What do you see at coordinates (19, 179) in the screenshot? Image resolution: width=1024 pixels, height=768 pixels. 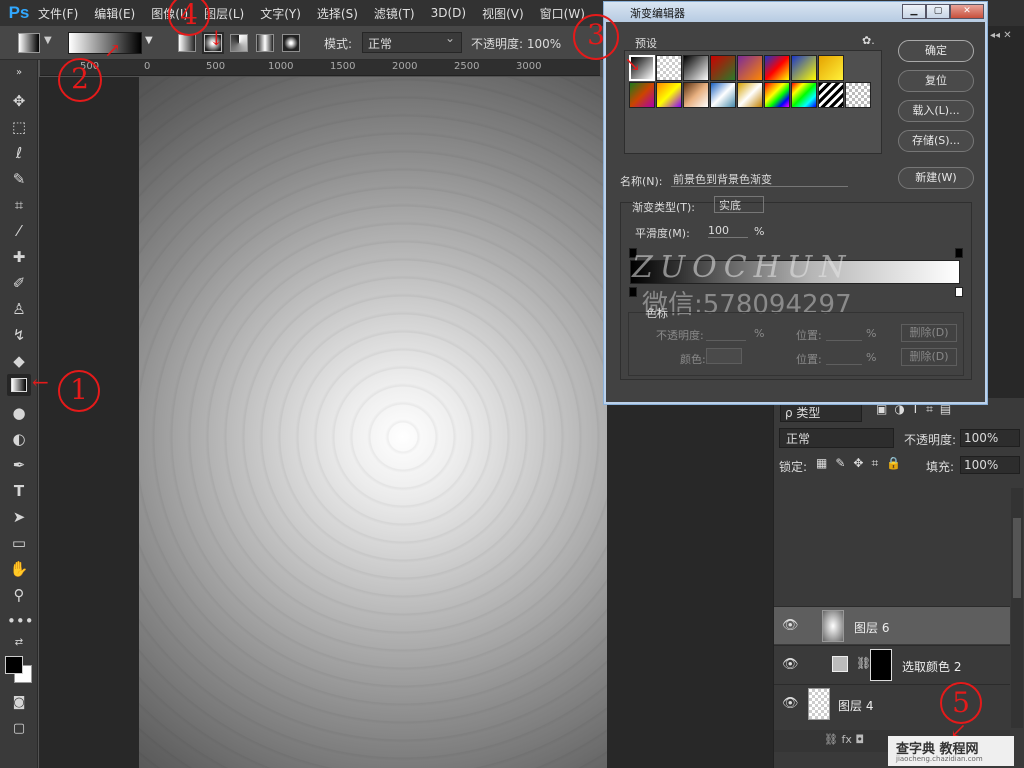 I see `quick-select-tool-icon: ✎` at bounding box center [19, 179].